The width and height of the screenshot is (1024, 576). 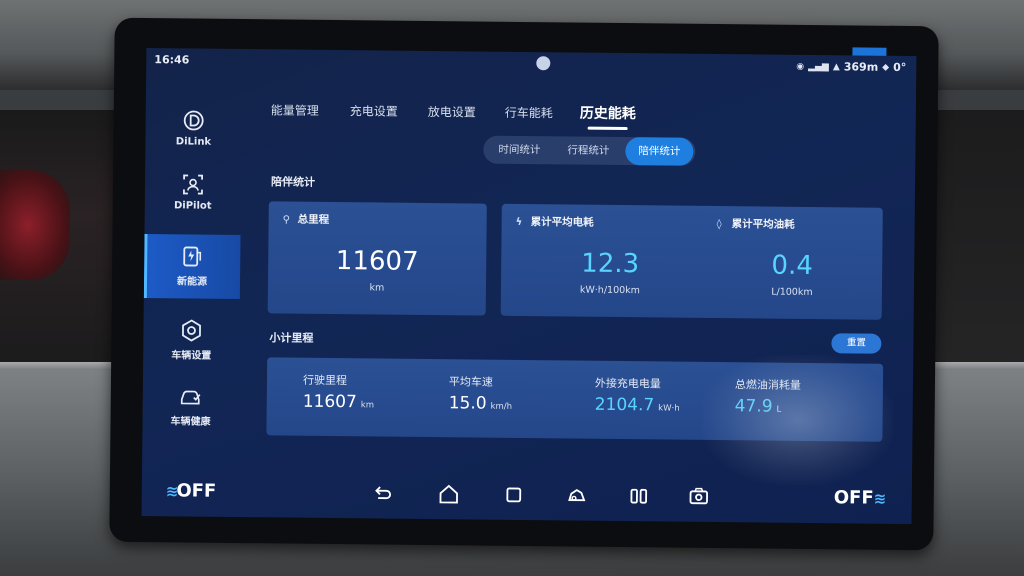 I want to click on settings-icon, so click(x=191, y=330).